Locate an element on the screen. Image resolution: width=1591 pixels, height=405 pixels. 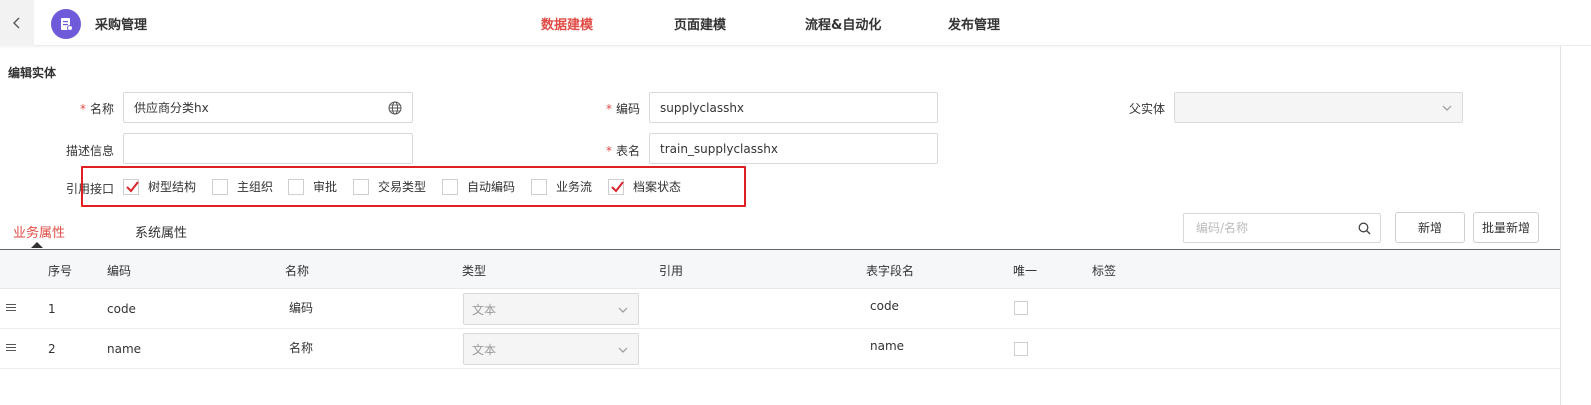
globe-icon is located at coordinates (395, 108).